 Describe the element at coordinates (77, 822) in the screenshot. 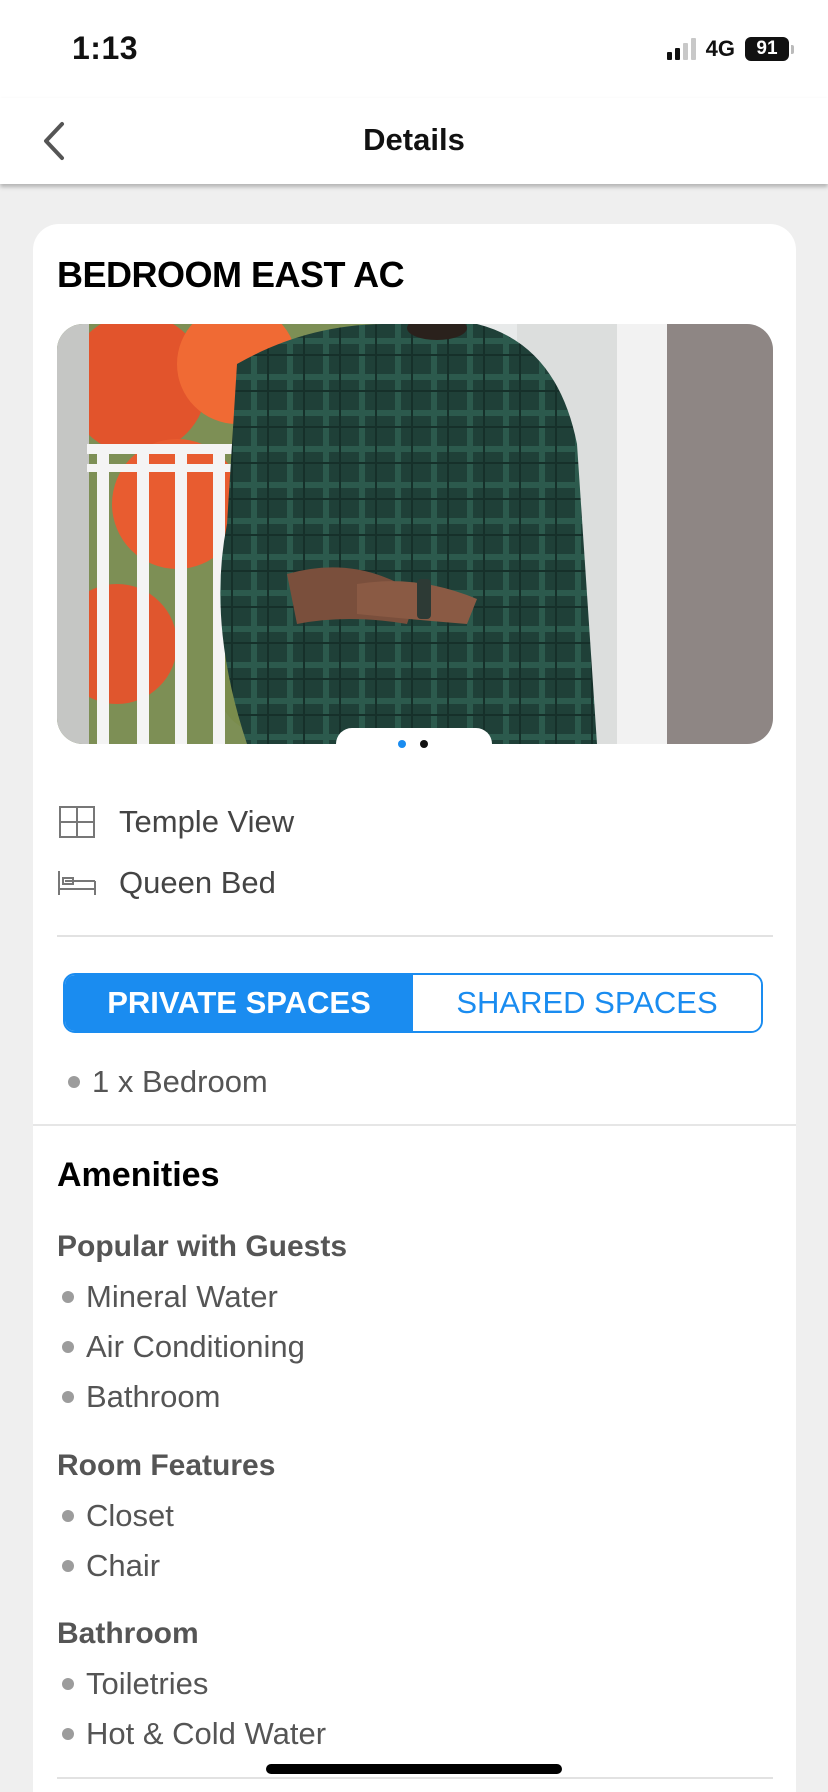

I see `window-icon` at that location.